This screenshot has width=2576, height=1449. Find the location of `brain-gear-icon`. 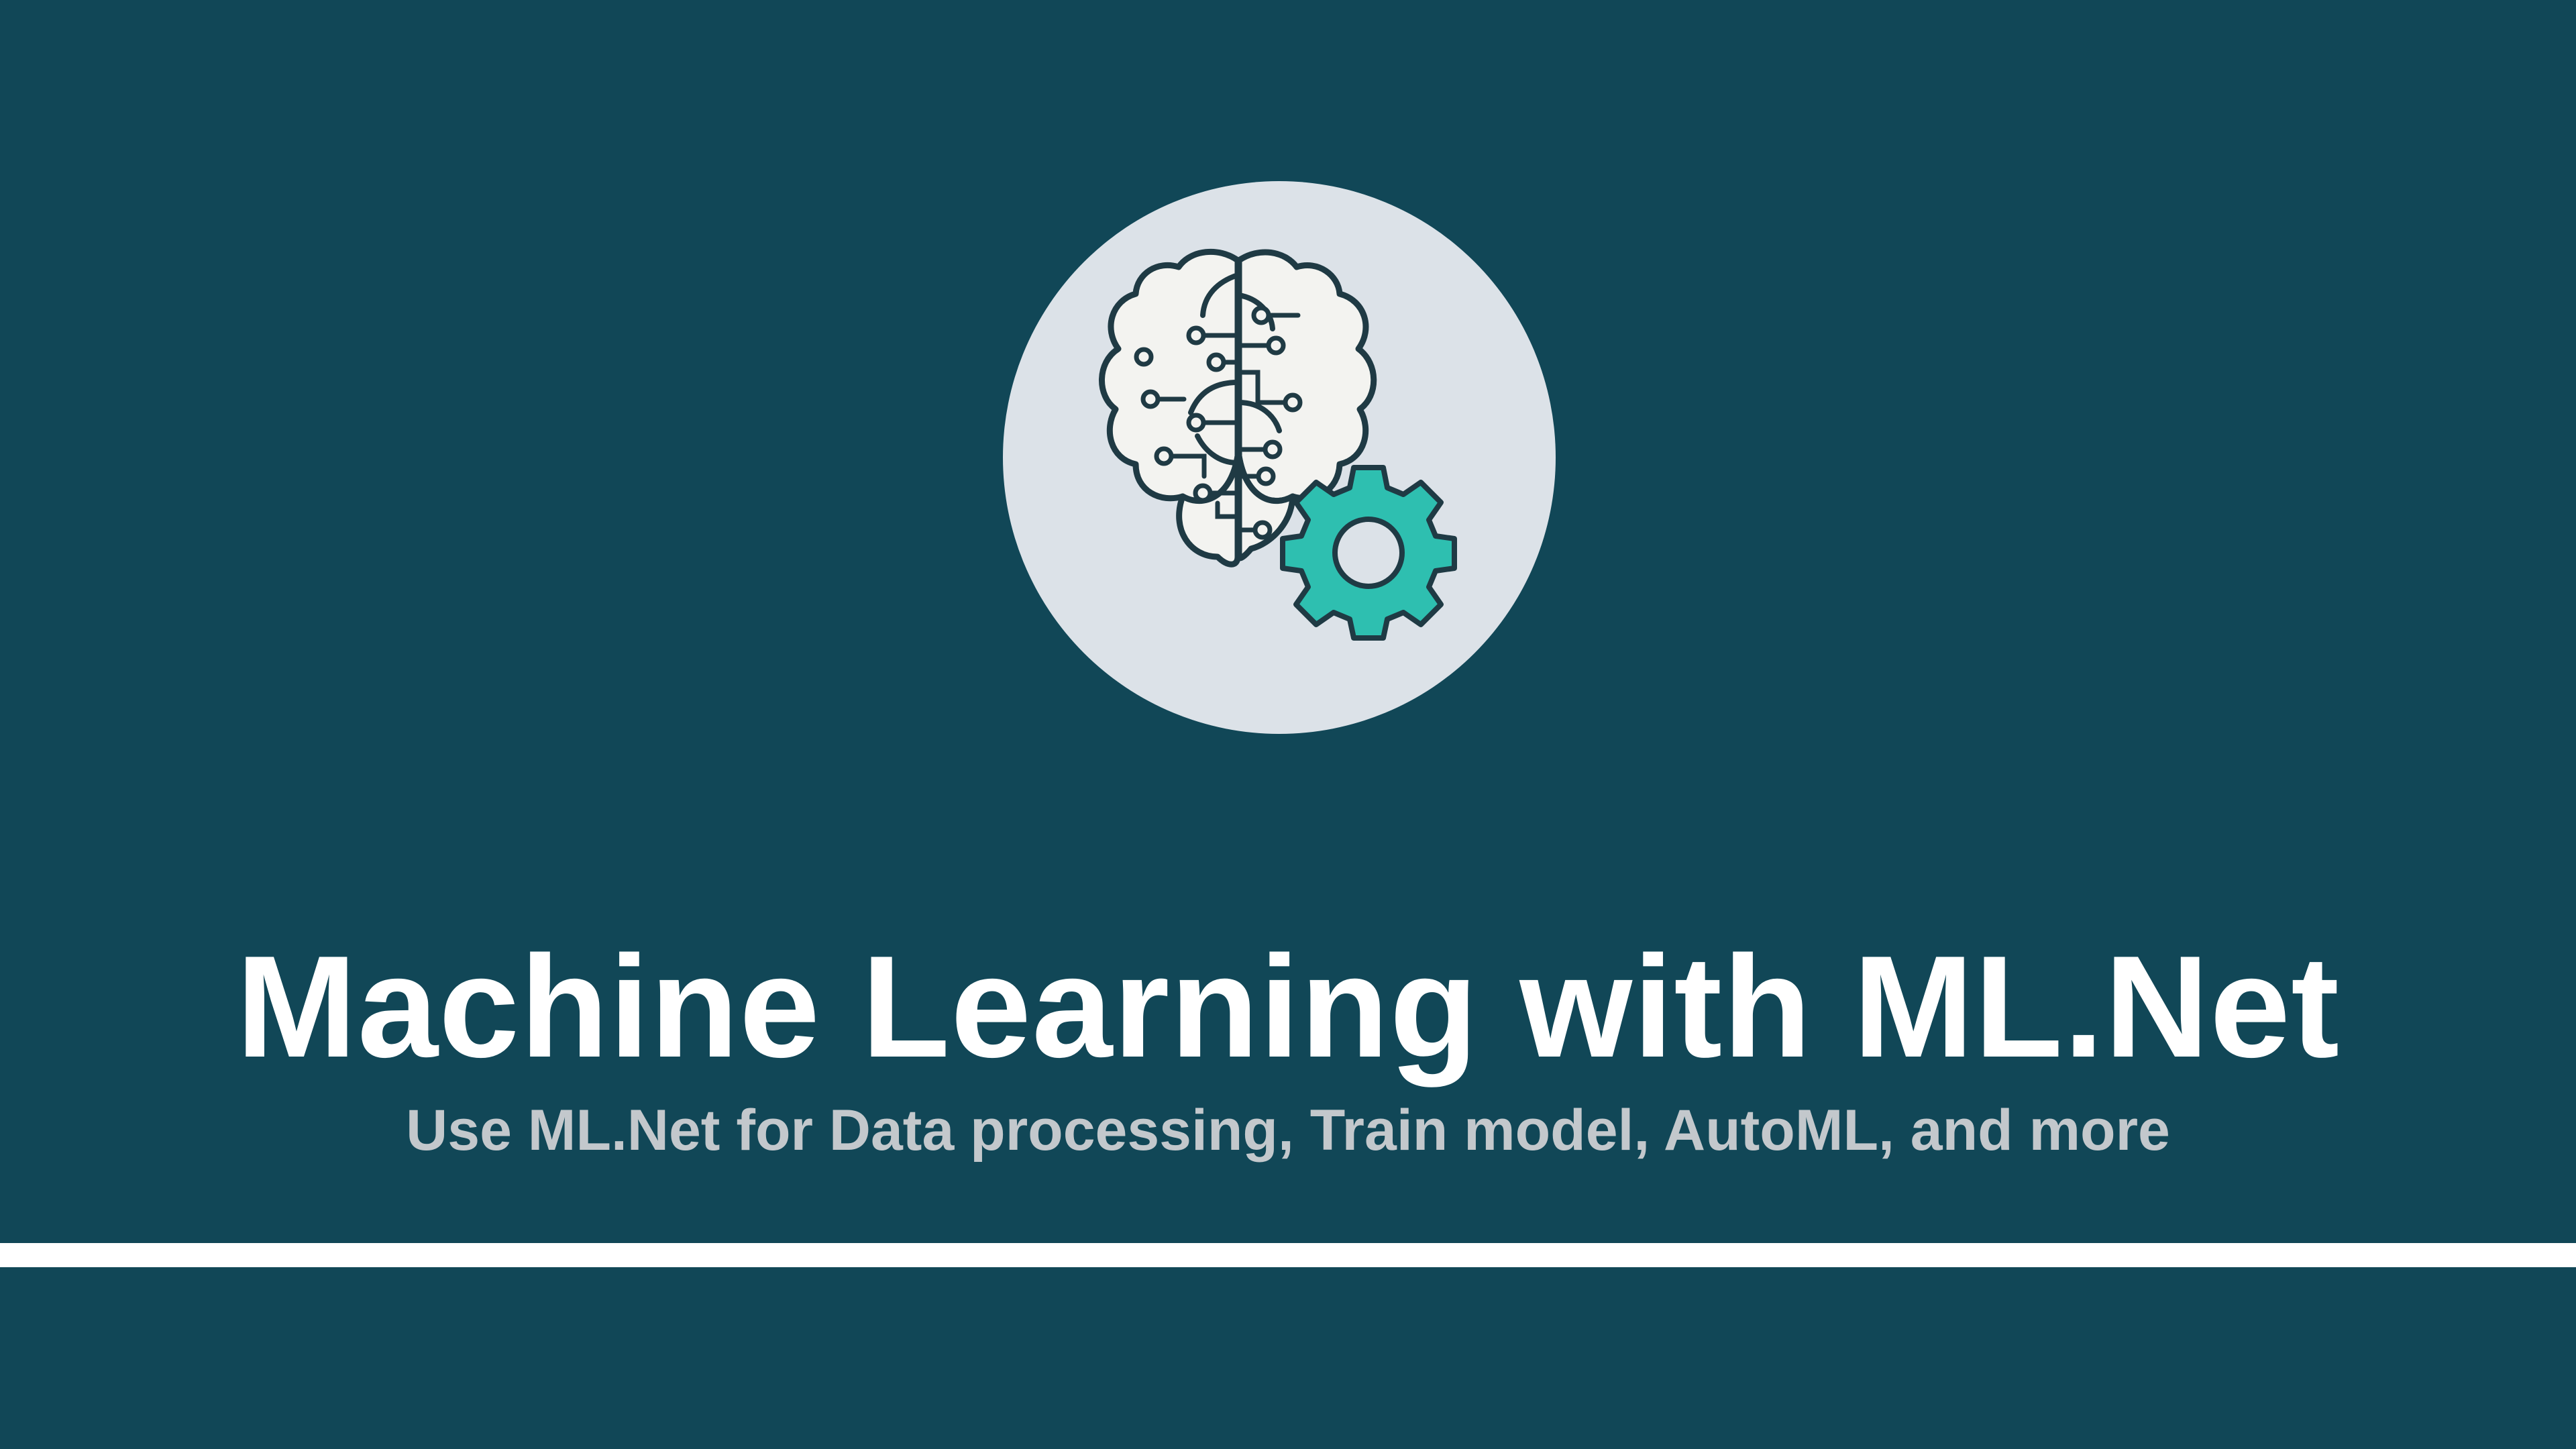

brain-gear-icon is located at coordinates (1278, 444).